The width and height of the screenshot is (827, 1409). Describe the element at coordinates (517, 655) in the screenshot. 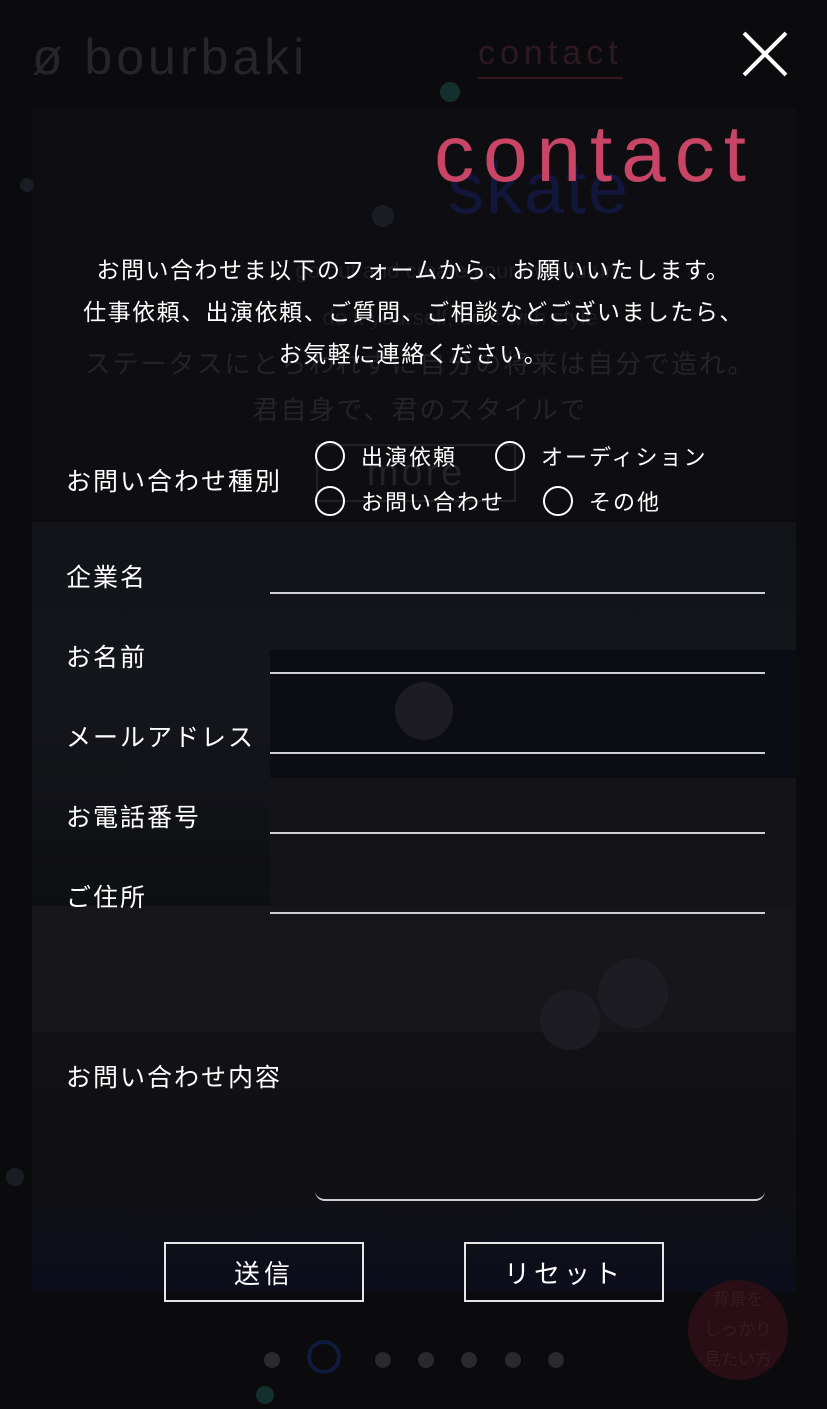

I see `name-field` at that location.